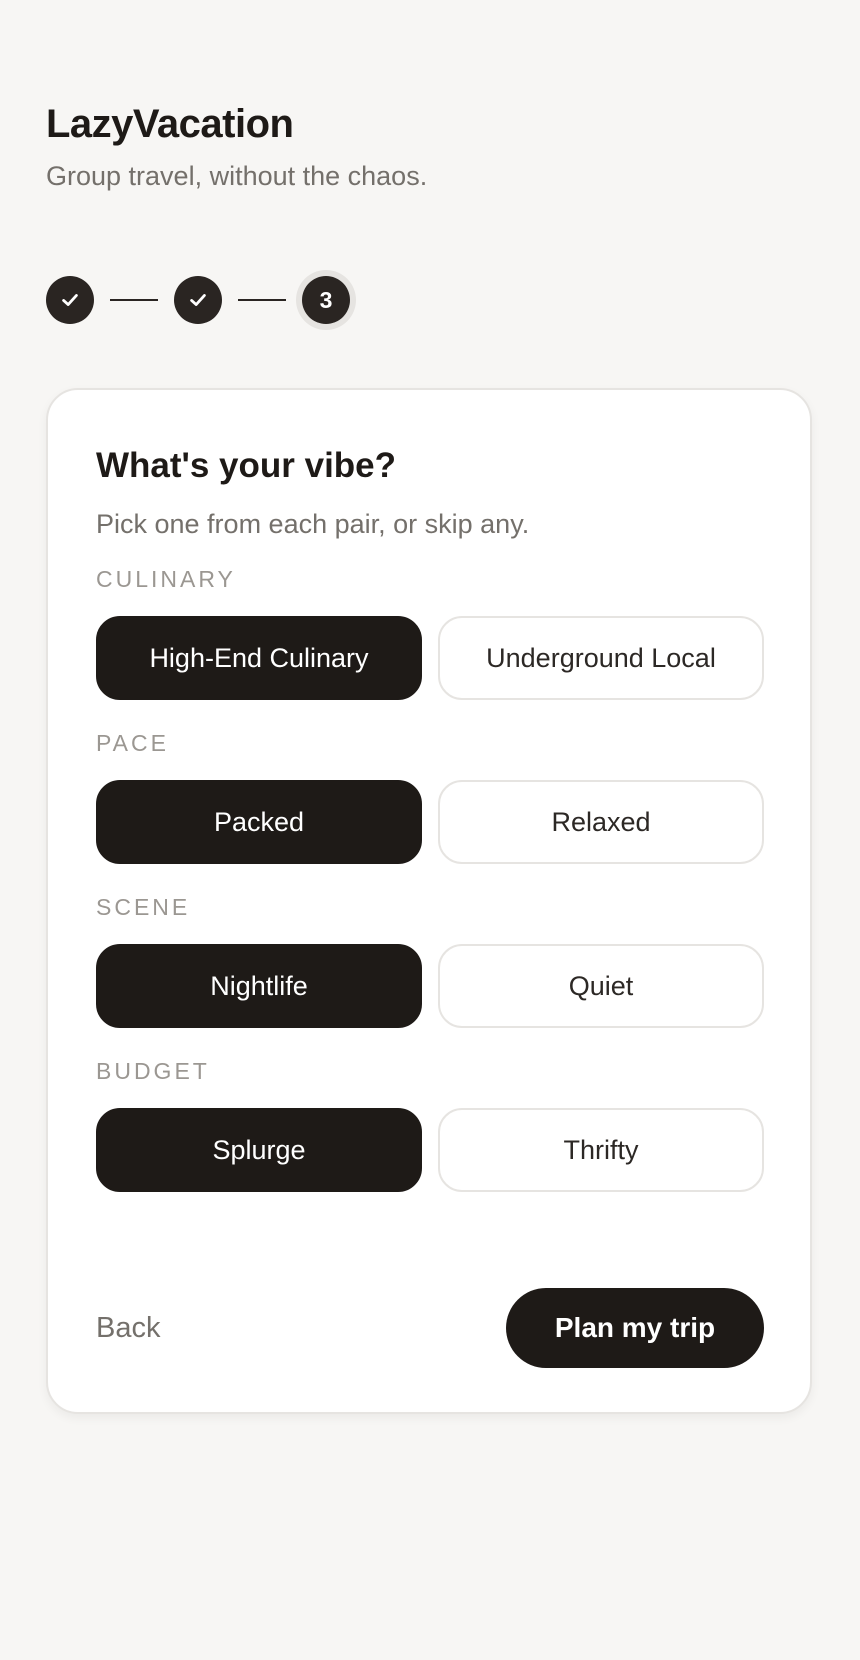 The image size is (860, 1660). Describe the element at coordinates (430, 658) in the screenshot. I see `option-row-culinary: High-End Culinary Underground Local` at that location.